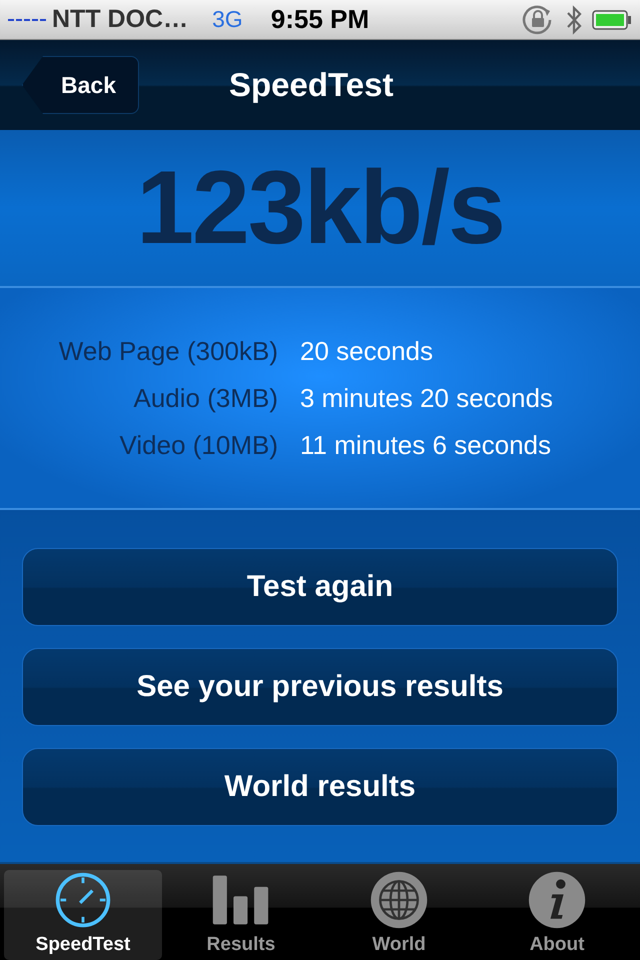 The height and width of the screenshot is (960, 640). Describe the element at coordinates (367, 351) in the screenshot. I see `download-time: 20 seconds` at that location.